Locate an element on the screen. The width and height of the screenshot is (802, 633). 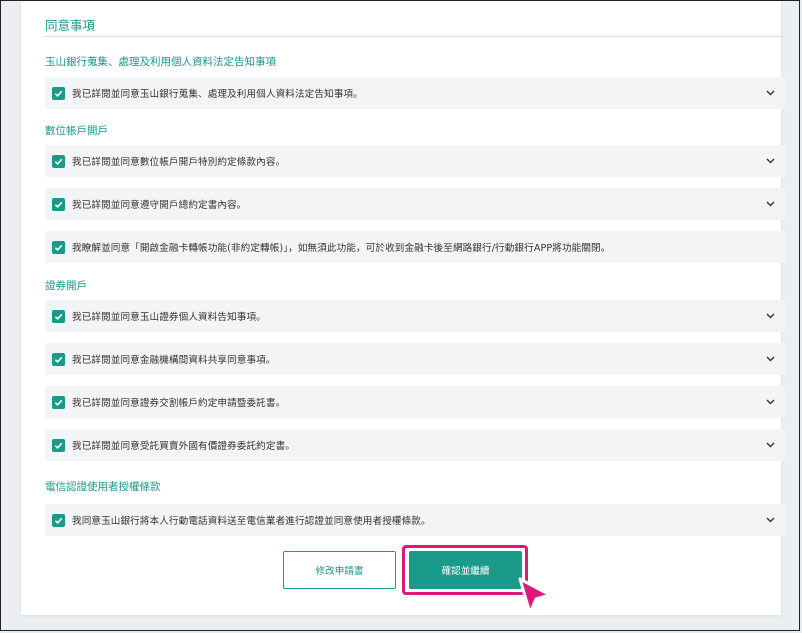
cursor-arrow-icon is located at coordinates (535, 596).